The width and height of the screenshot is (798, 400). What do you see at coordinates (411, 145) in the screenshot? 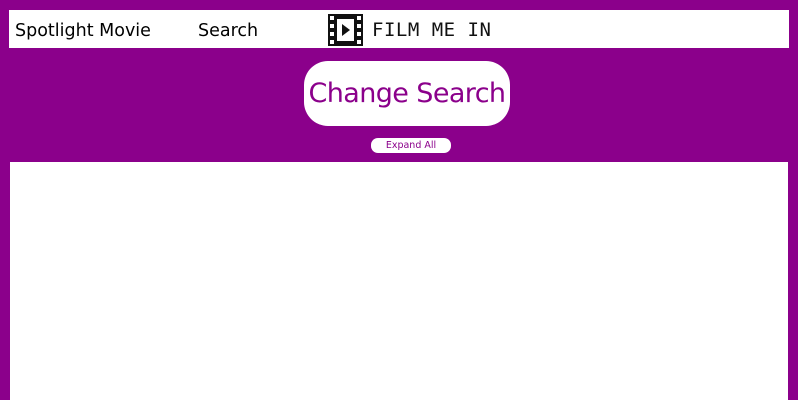
I see `expand-all-button: Expand All` at bounding box center [411, 145].